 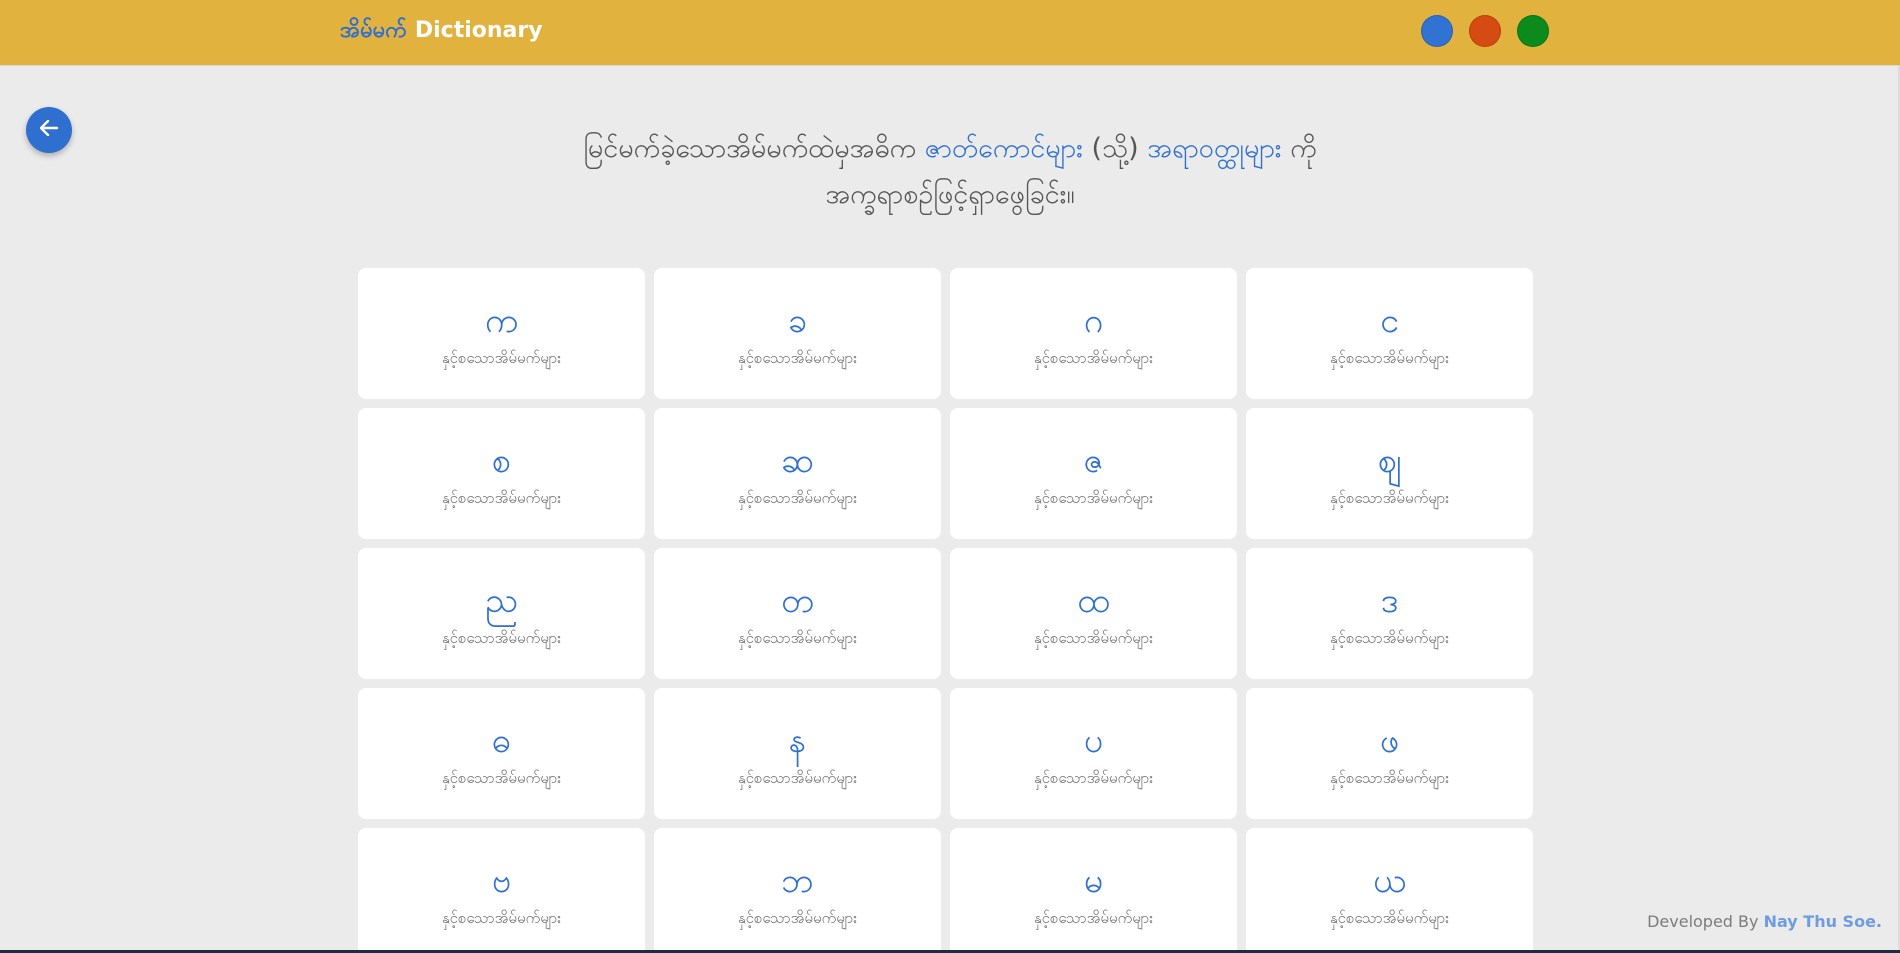 What do you see at coordinates (950, 194) in the screenshot?
I see `headline-line-2: အက္ခရာစဉ်ဖြင့်ရှာဖွေခြင်း။` at bounding box center [950, 194].